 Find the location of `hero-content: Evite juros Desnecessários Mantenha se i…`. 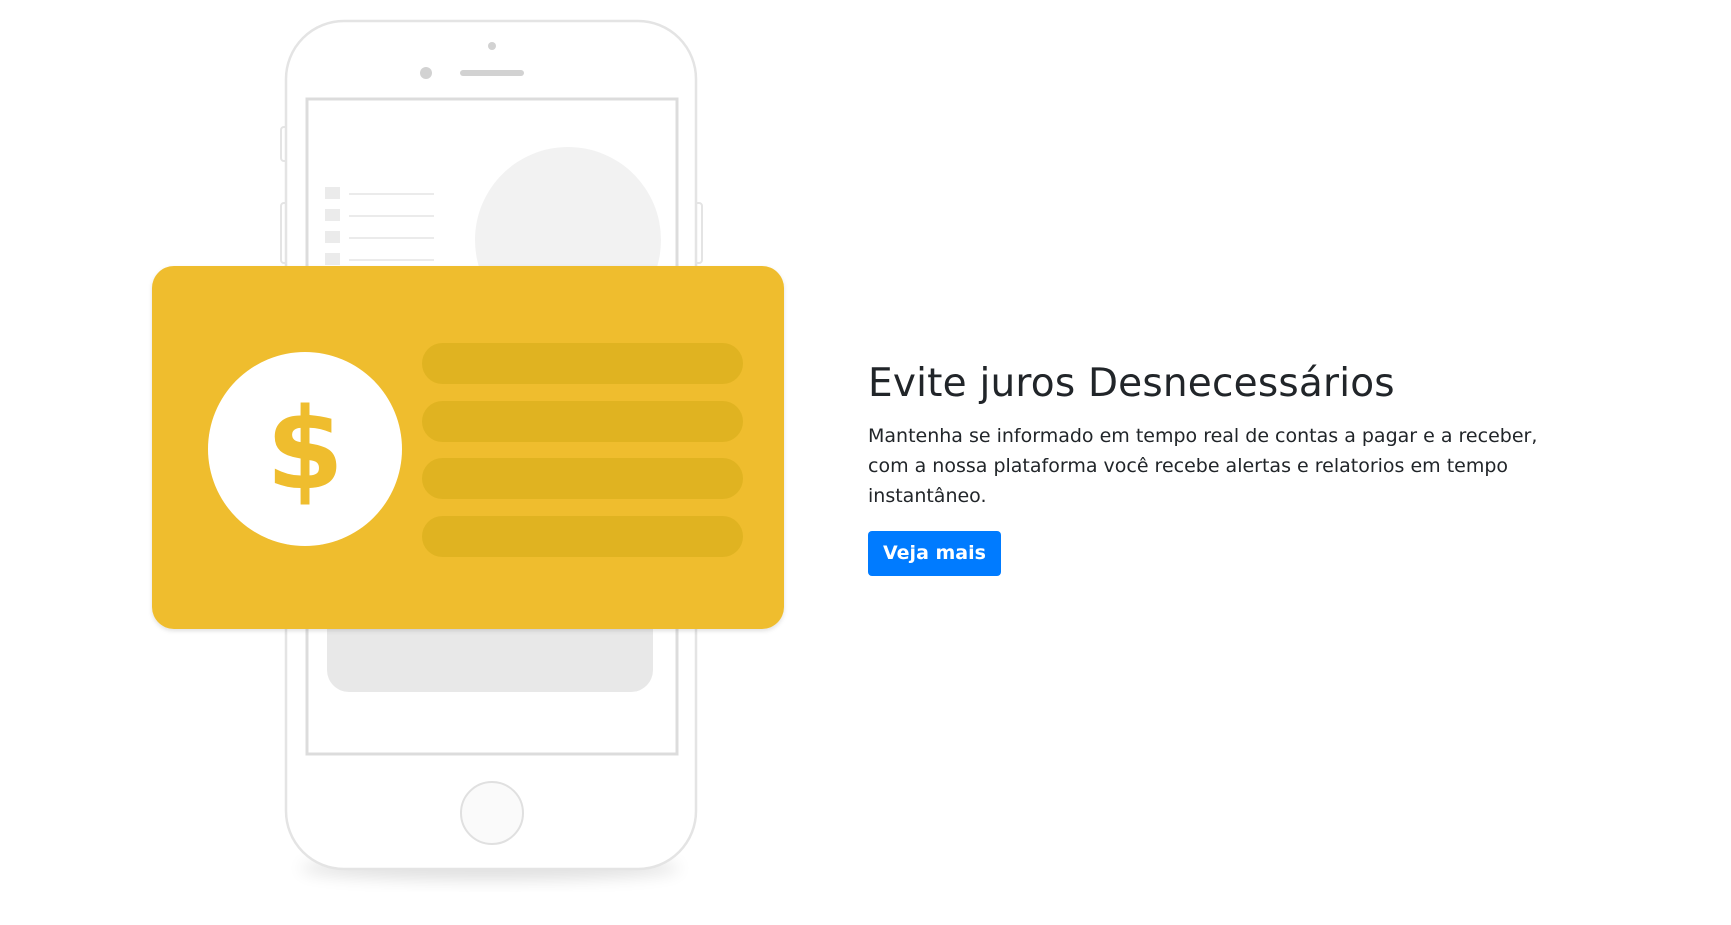

hero-content: Evite juros Desnecessários Mantenha se i… is located at coordinates (1218, 468).